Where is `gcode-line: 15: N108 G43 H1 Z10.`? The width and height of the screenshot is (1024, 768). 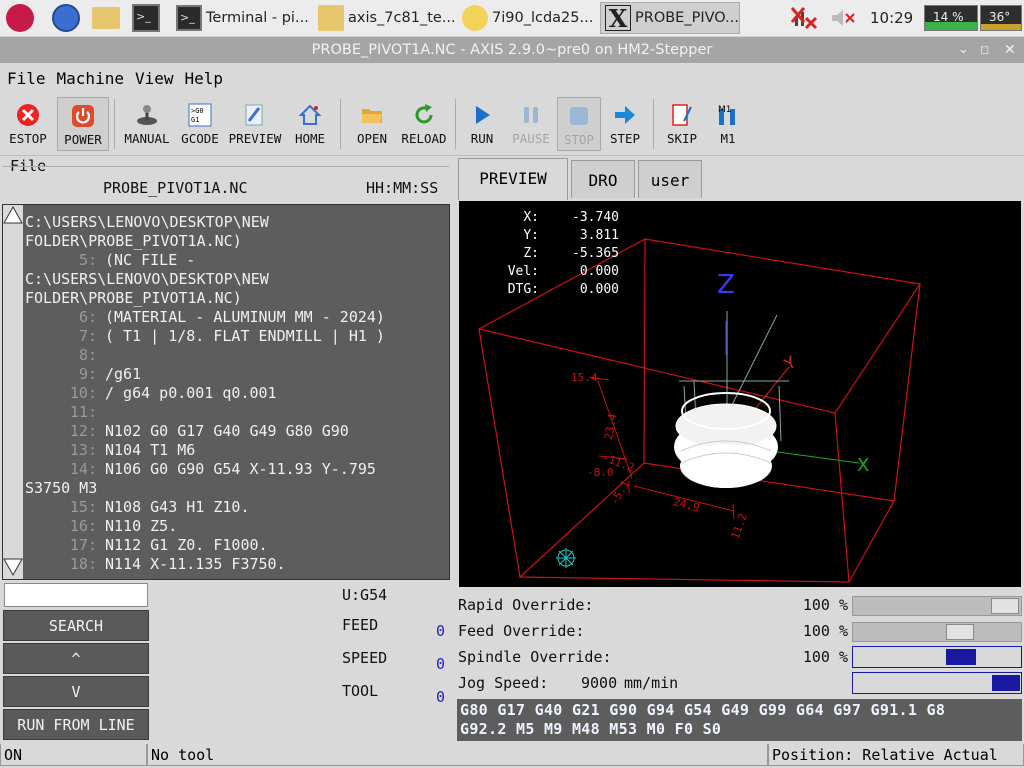 gcode-line: 15: N108 G43 H1 Z10. is located at coordinates (137, 507).